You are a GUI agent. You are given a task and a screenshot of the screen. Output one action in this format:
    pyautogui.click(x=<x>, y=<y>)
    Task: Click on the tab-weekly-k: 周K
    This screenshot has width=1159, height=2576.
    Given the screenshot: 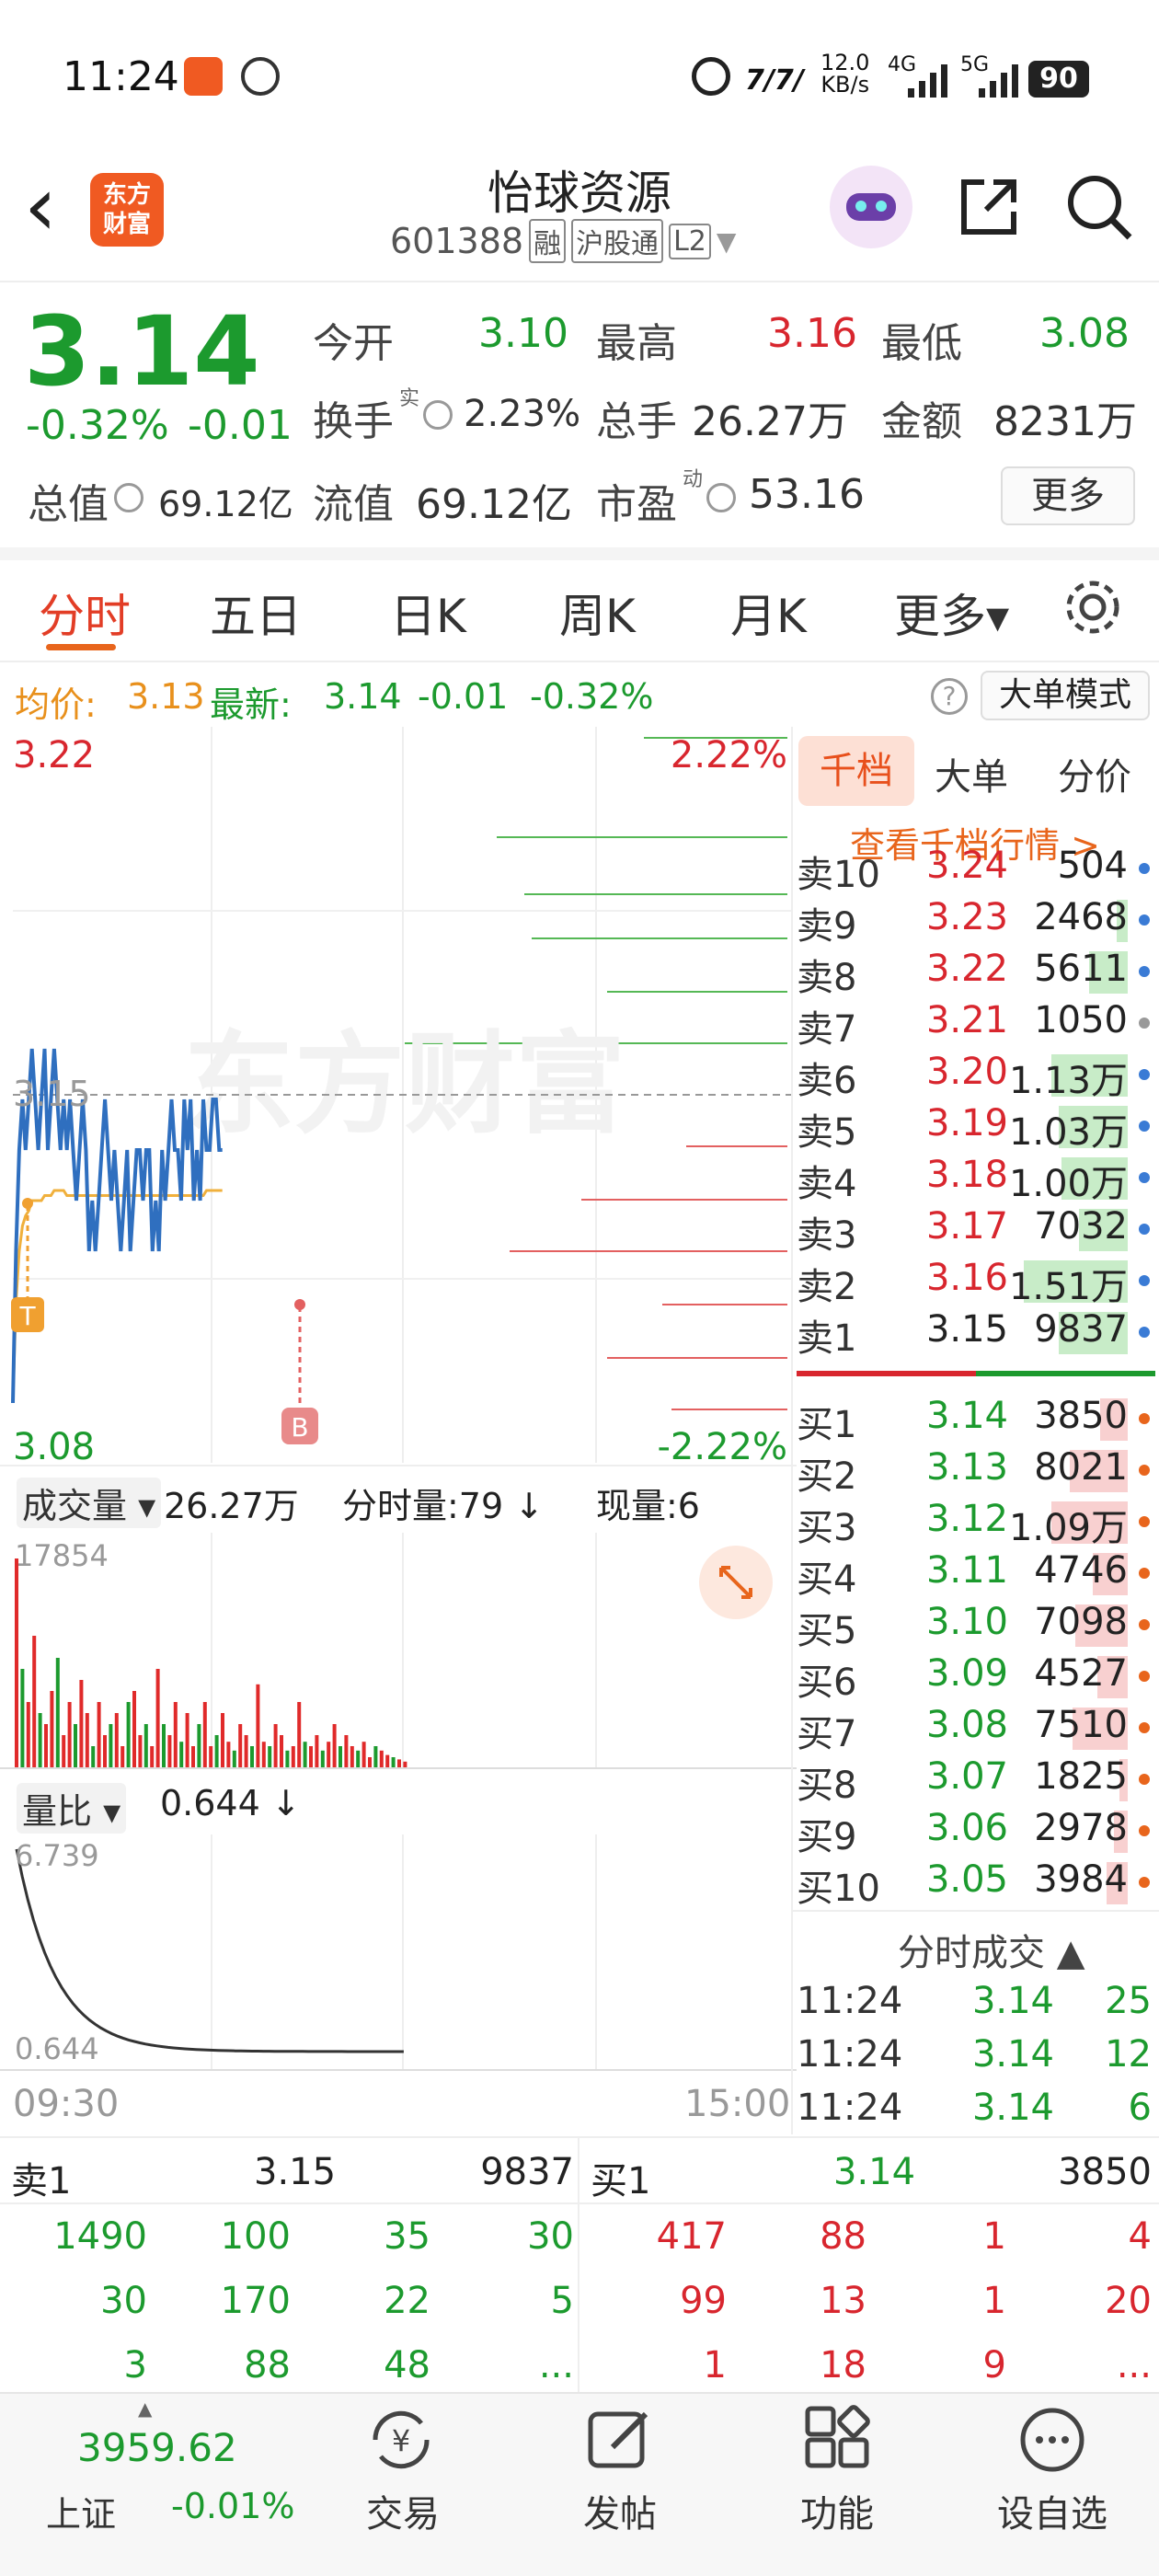 What is the action you would take?
    pyautogui.click(x=597, y=613)
    